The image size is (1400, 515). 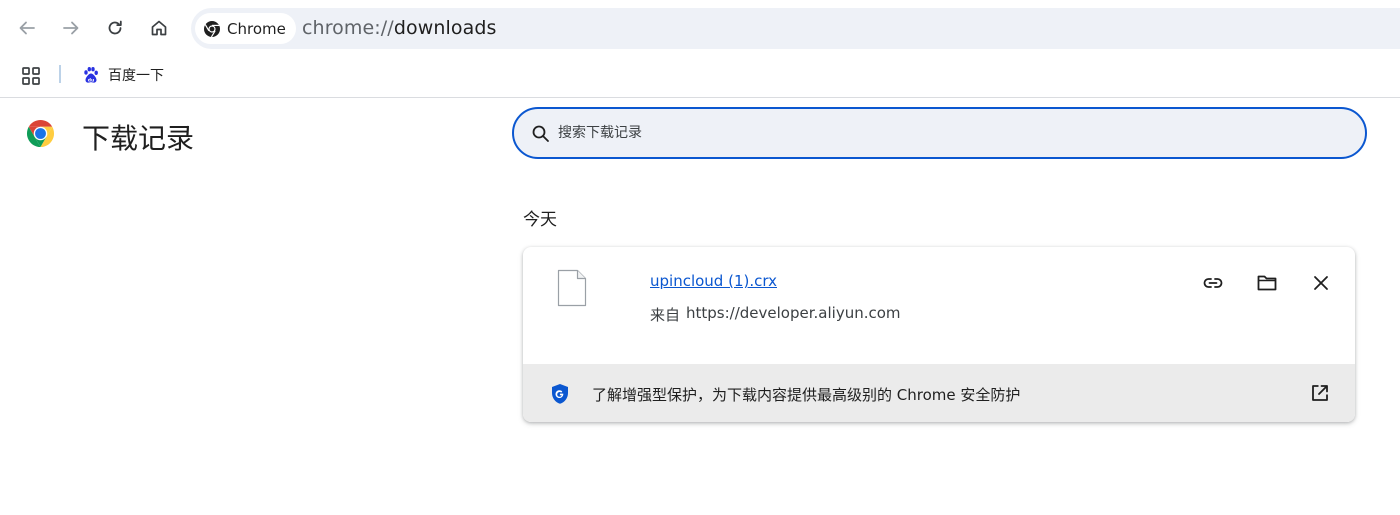 I want to click on page-title: 下载记录, so click(x=138, y=138).